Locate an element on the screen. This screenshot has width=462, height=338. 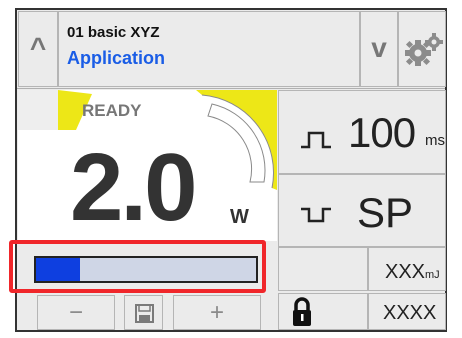
chevron-up-icon: ^ is located at coordinates (38, 47).